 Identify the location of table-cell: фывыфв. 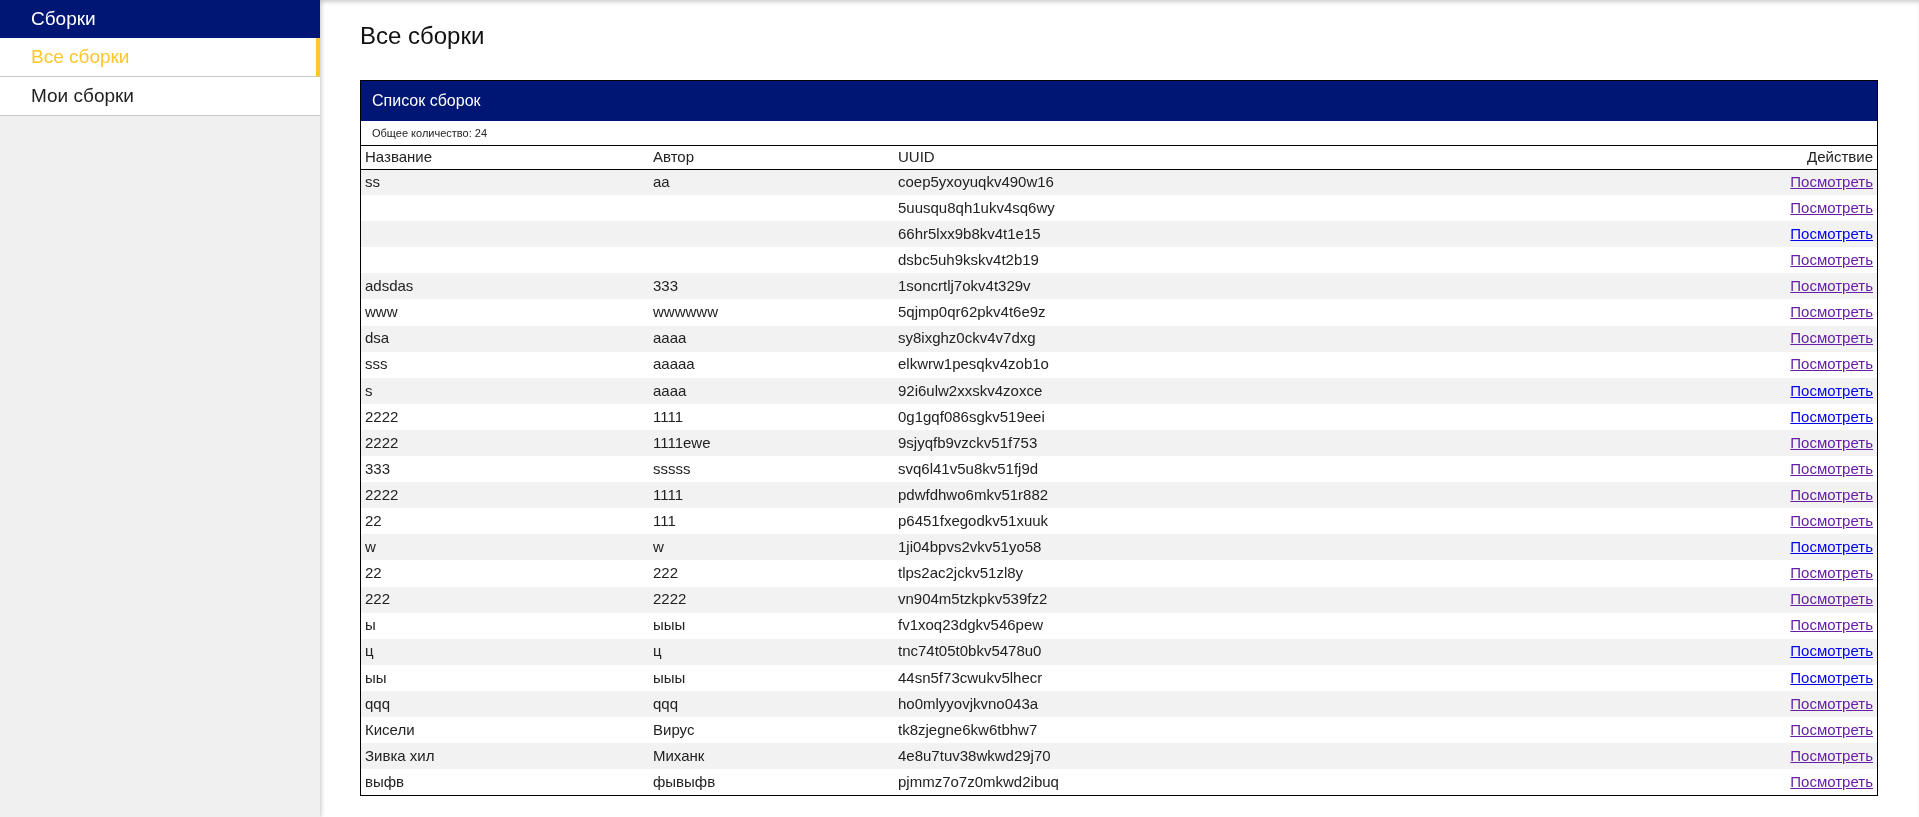
(684, 781).